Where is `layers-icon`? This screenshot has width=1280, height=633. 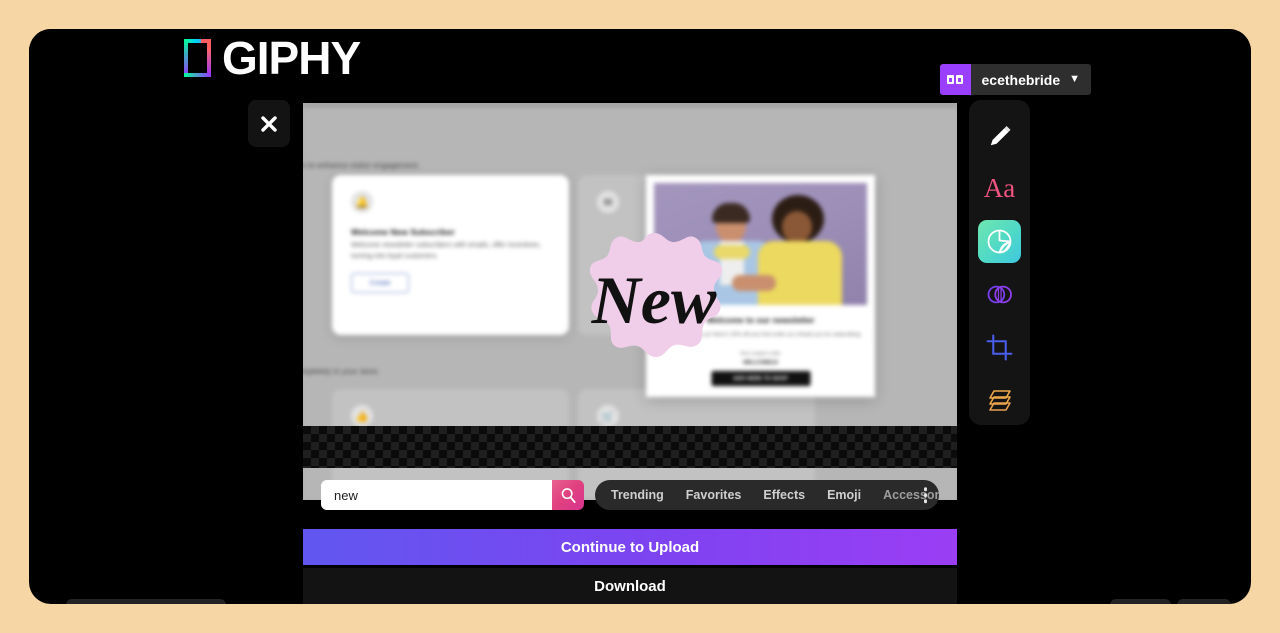 layers-icon is located at coordinates (999, 400).